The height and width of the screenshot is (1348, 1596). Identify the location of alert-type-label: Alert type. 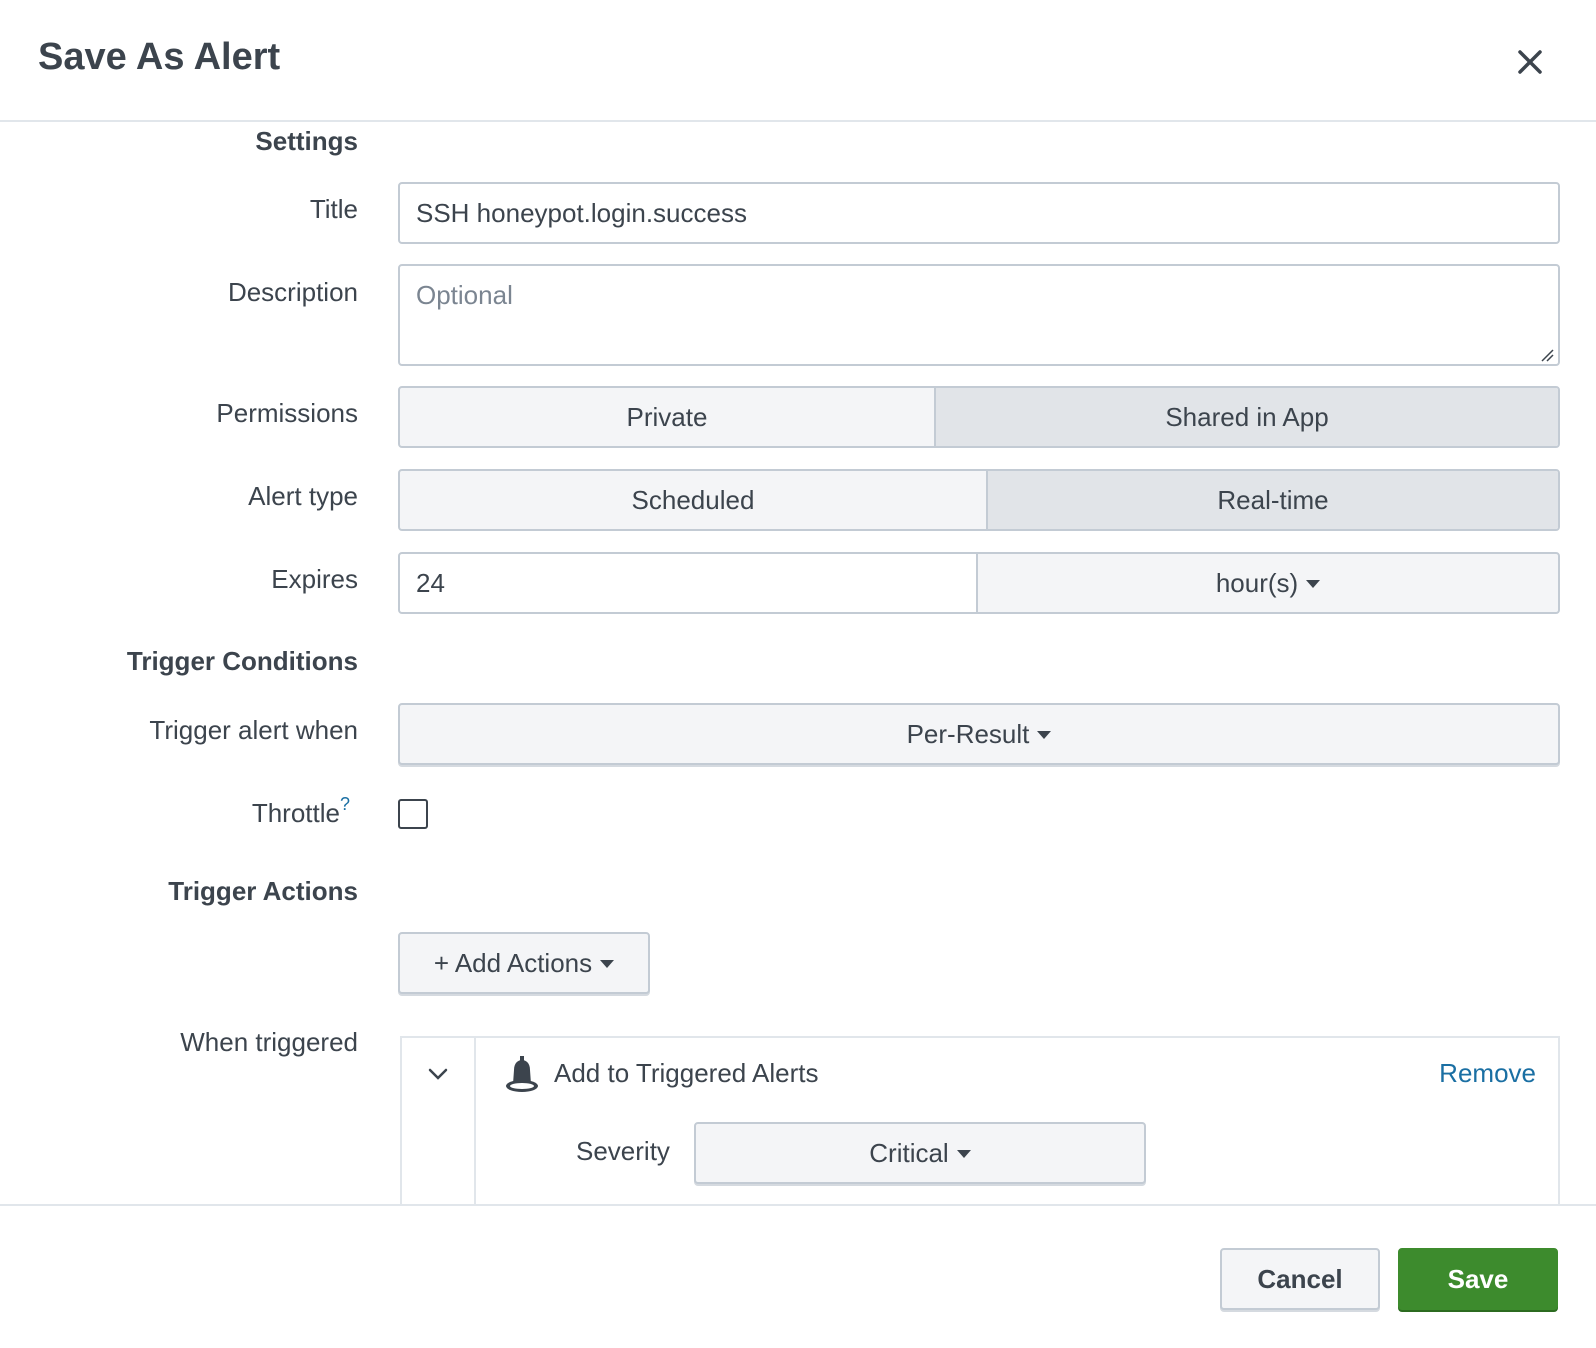
(179, 496).